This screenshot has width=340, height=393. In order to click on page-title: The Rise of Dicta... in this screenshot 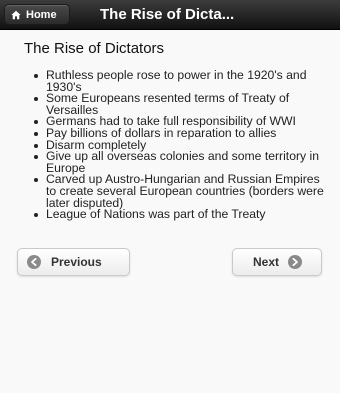, I will do `click(167, 14)`.